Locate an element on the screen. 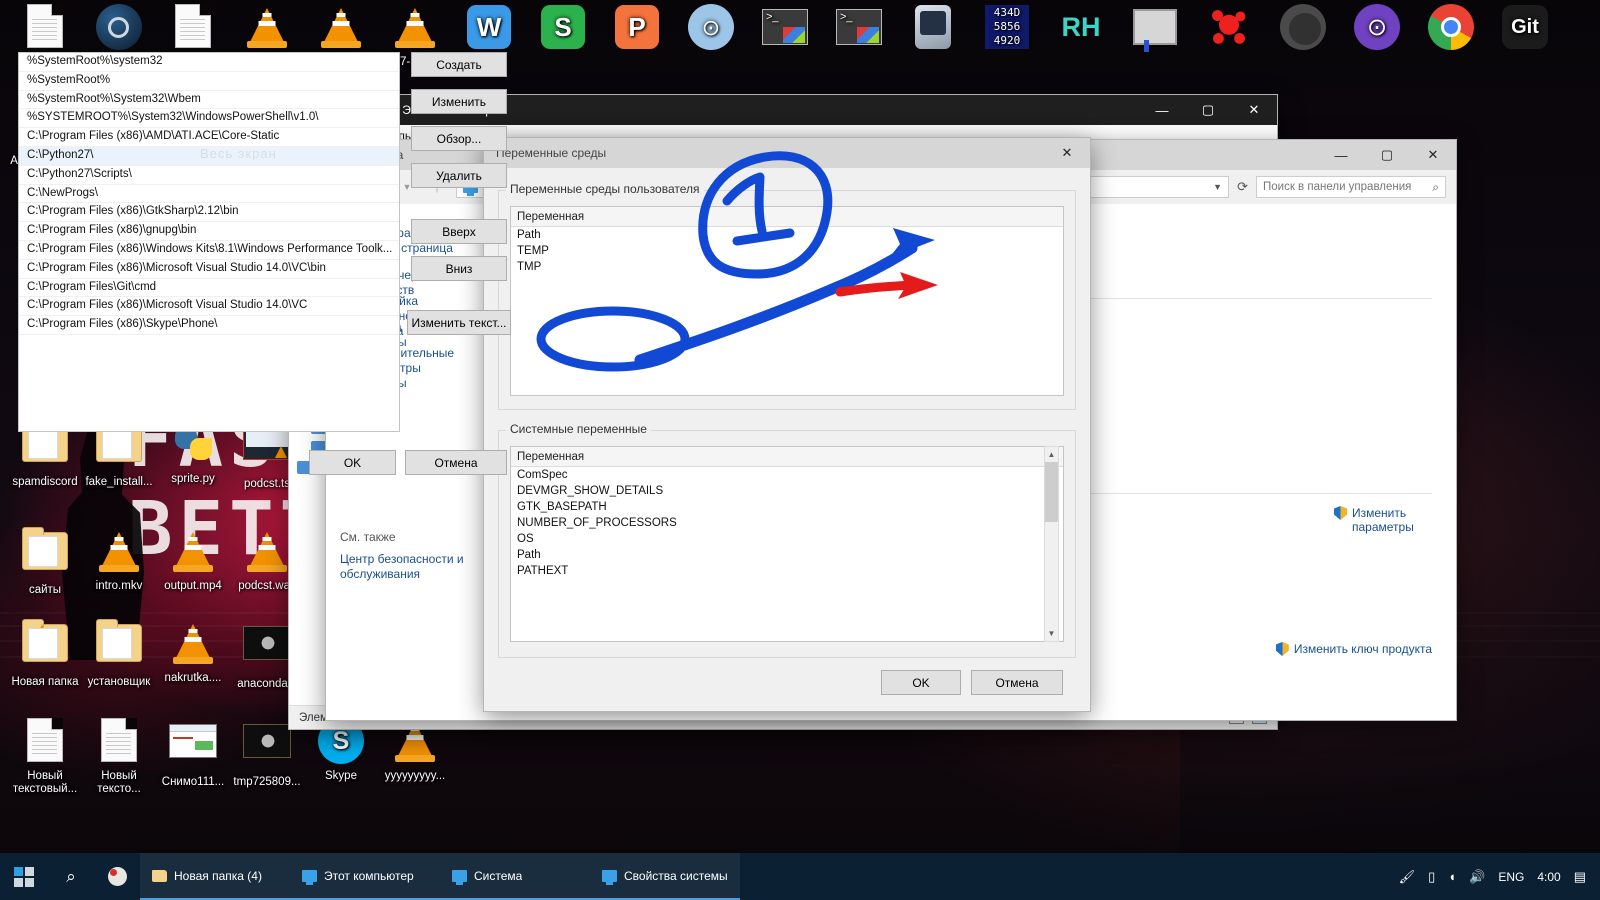  clock: 4:00 is located at coordinates (1548, 877).